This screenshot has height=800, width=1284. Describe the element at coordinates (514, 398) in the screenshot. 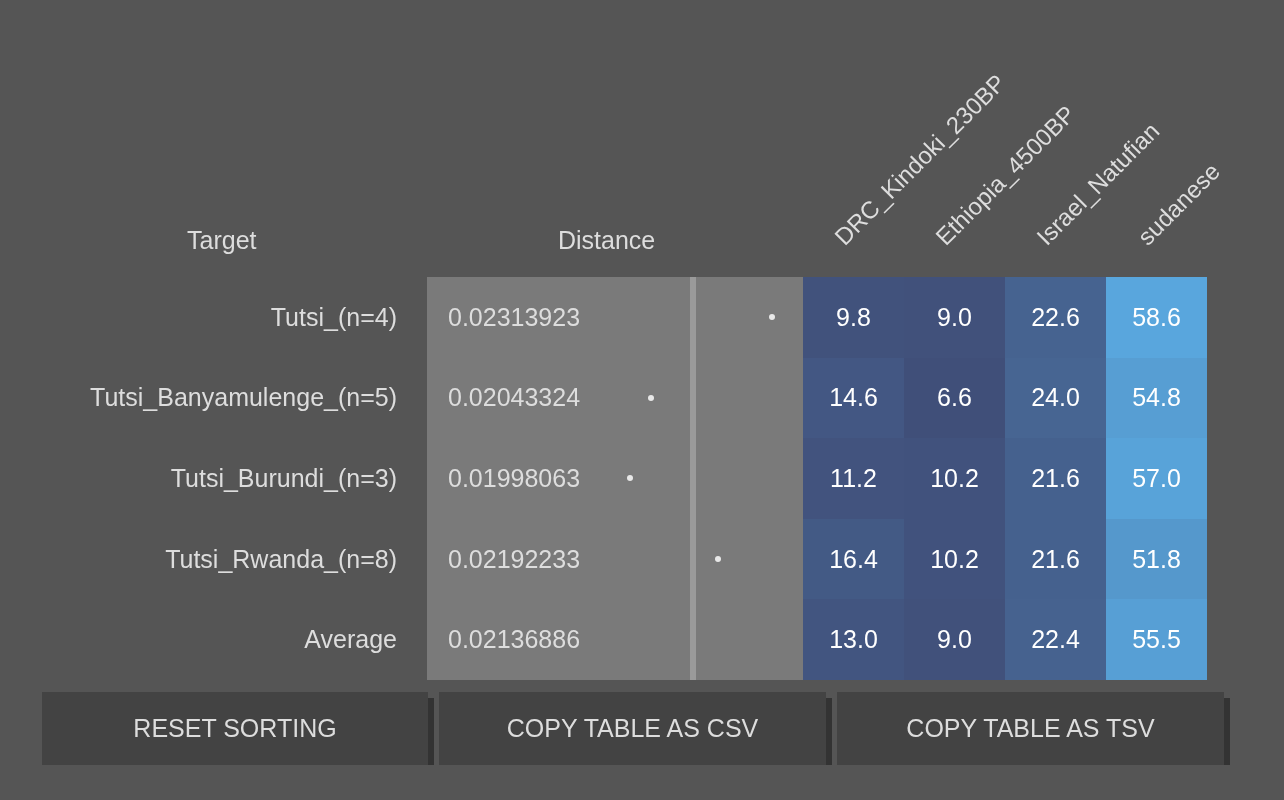

I see `distance-value: 0.02043324` at that location.